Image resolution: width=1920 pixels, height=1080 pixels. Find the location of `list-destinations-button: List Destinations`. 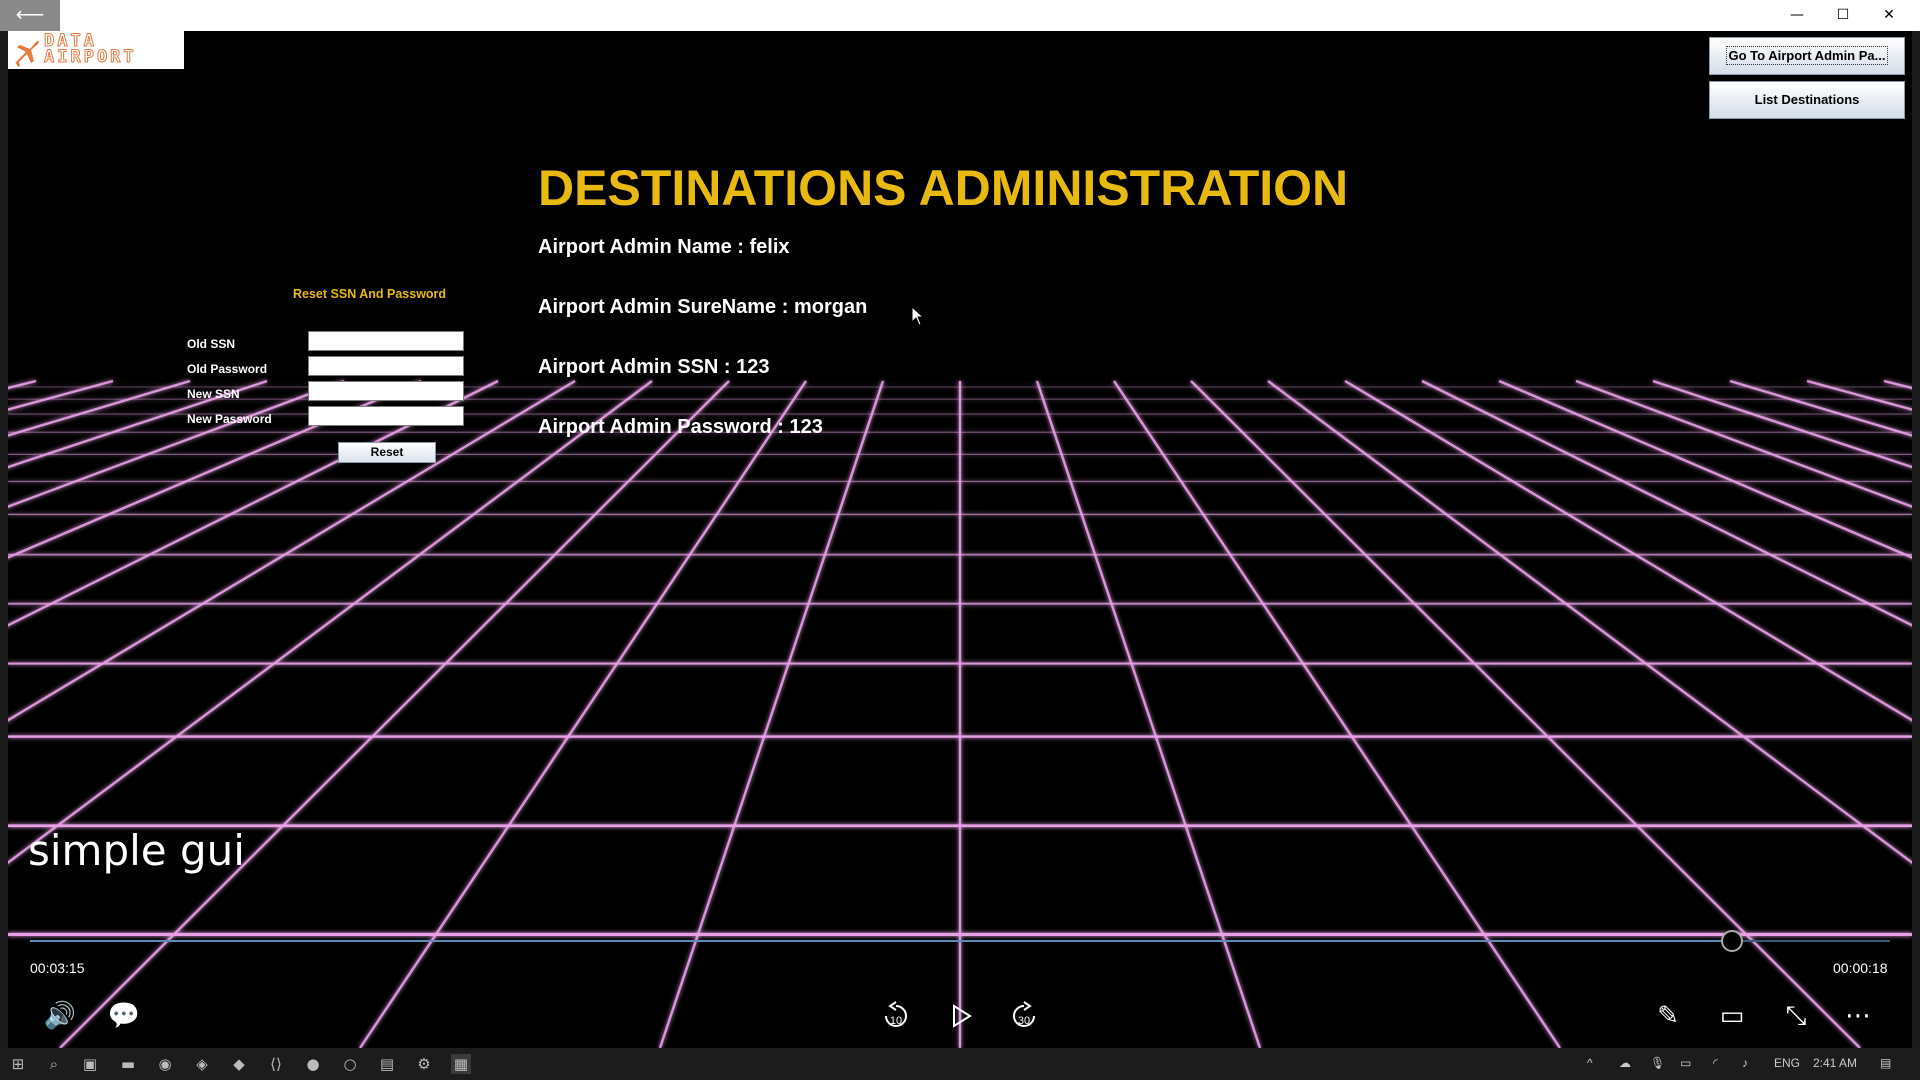

list-destinations-button: List Destinations is located at coordinates (1807, 100).